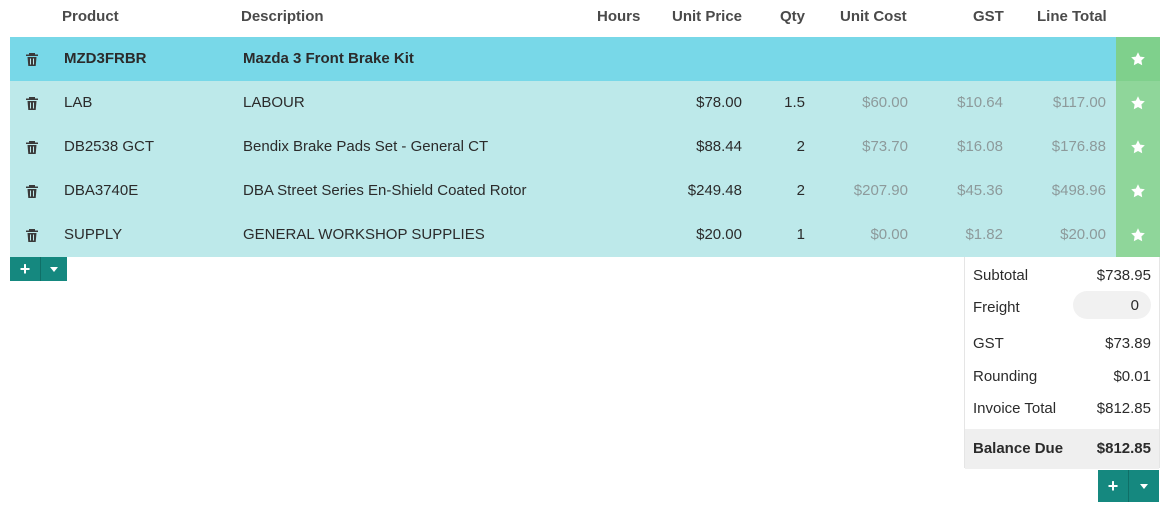 The image size is (1170, 514). I want to click on line-description: Bendix Brake Pads Set - General CT, so click(365, 147).